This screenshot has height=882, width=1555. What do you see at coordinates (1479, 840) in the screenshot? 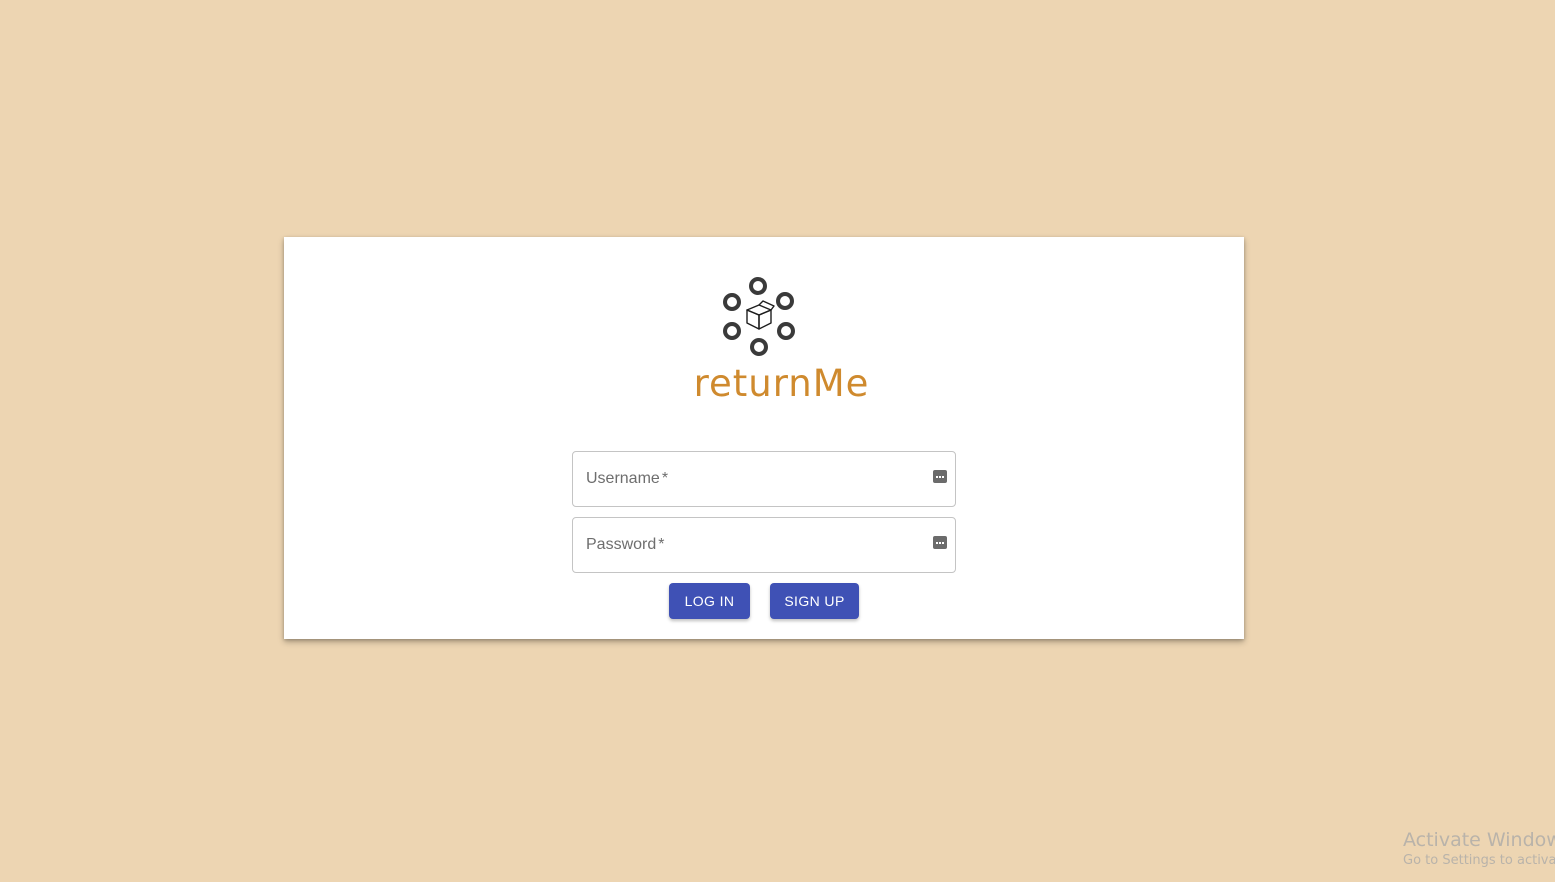
I see `watermark-title: Activate Windows` at bounding box center [1479, 840].